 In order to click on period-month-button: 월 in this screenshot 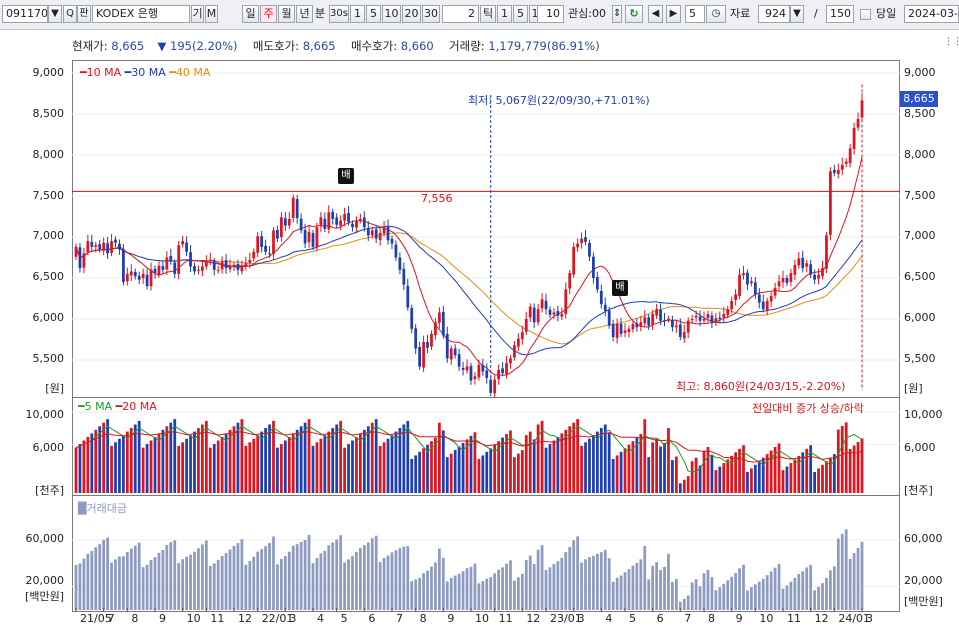, I will do `click(286, 14)`.